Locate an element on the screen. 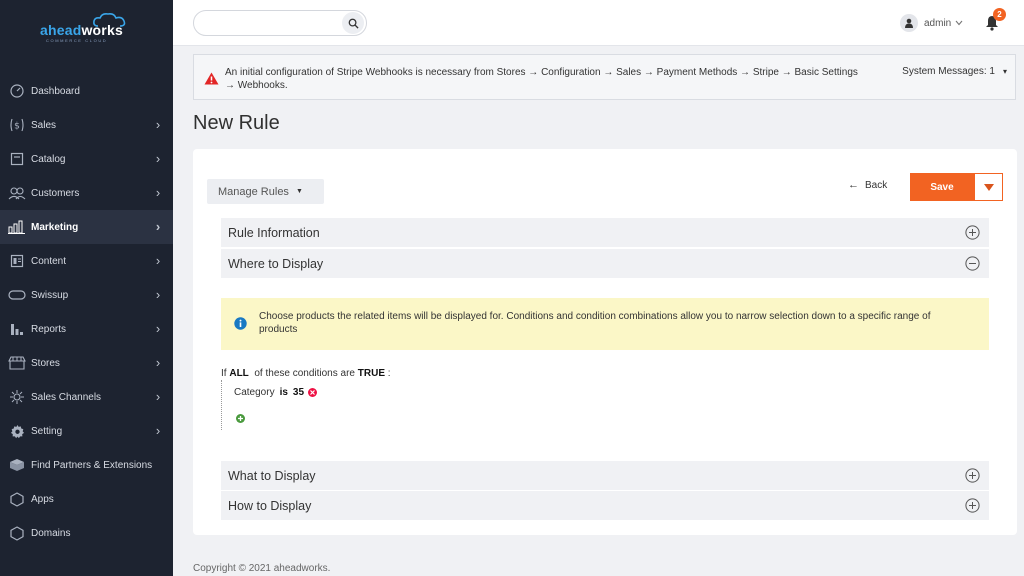 The height and width of the screenshot is (576, 1024). sidebar-item-customers: Customers › is located at coordinates (86, 193).